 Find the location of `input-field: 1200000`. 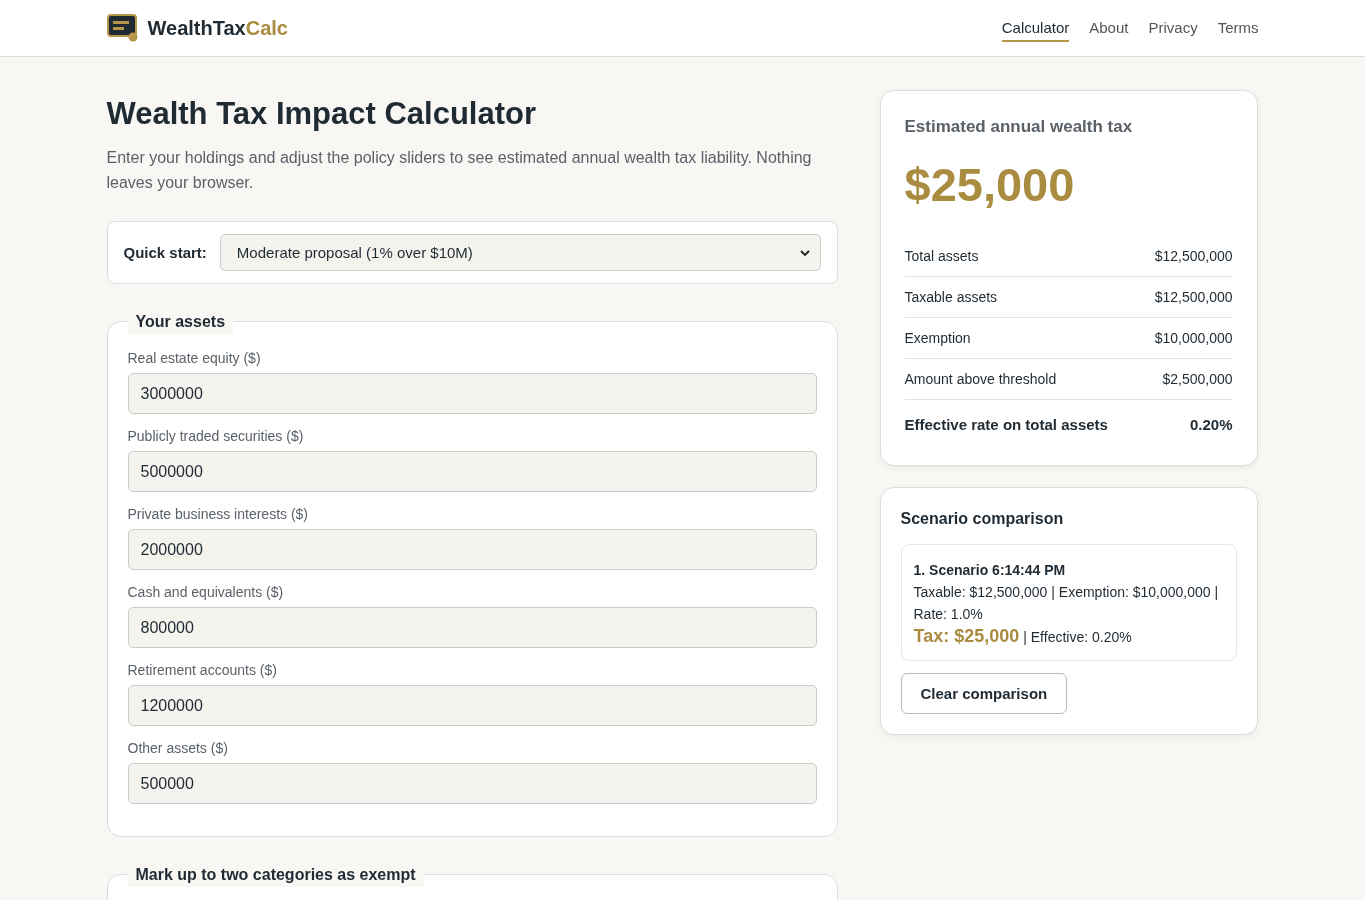

input-field: 1200000 is located at coordinates (472, 705).